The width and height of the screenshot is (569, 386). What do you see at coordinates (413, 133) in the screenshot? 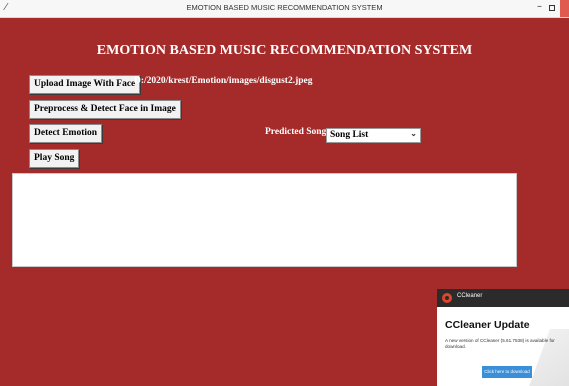
I see `chevron-down-icon: ⌄` at bounding box center [413, 133].